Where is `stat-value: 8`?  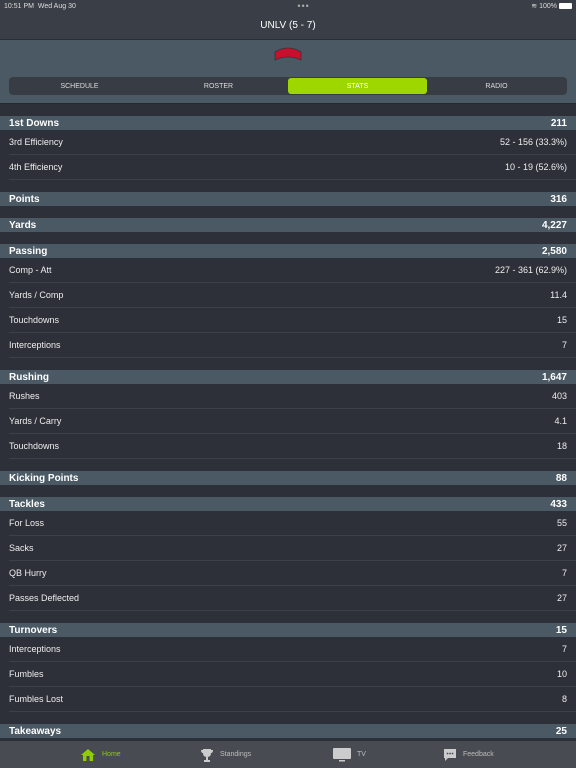 stat-value: 8 is located at coordinates (564, 699).